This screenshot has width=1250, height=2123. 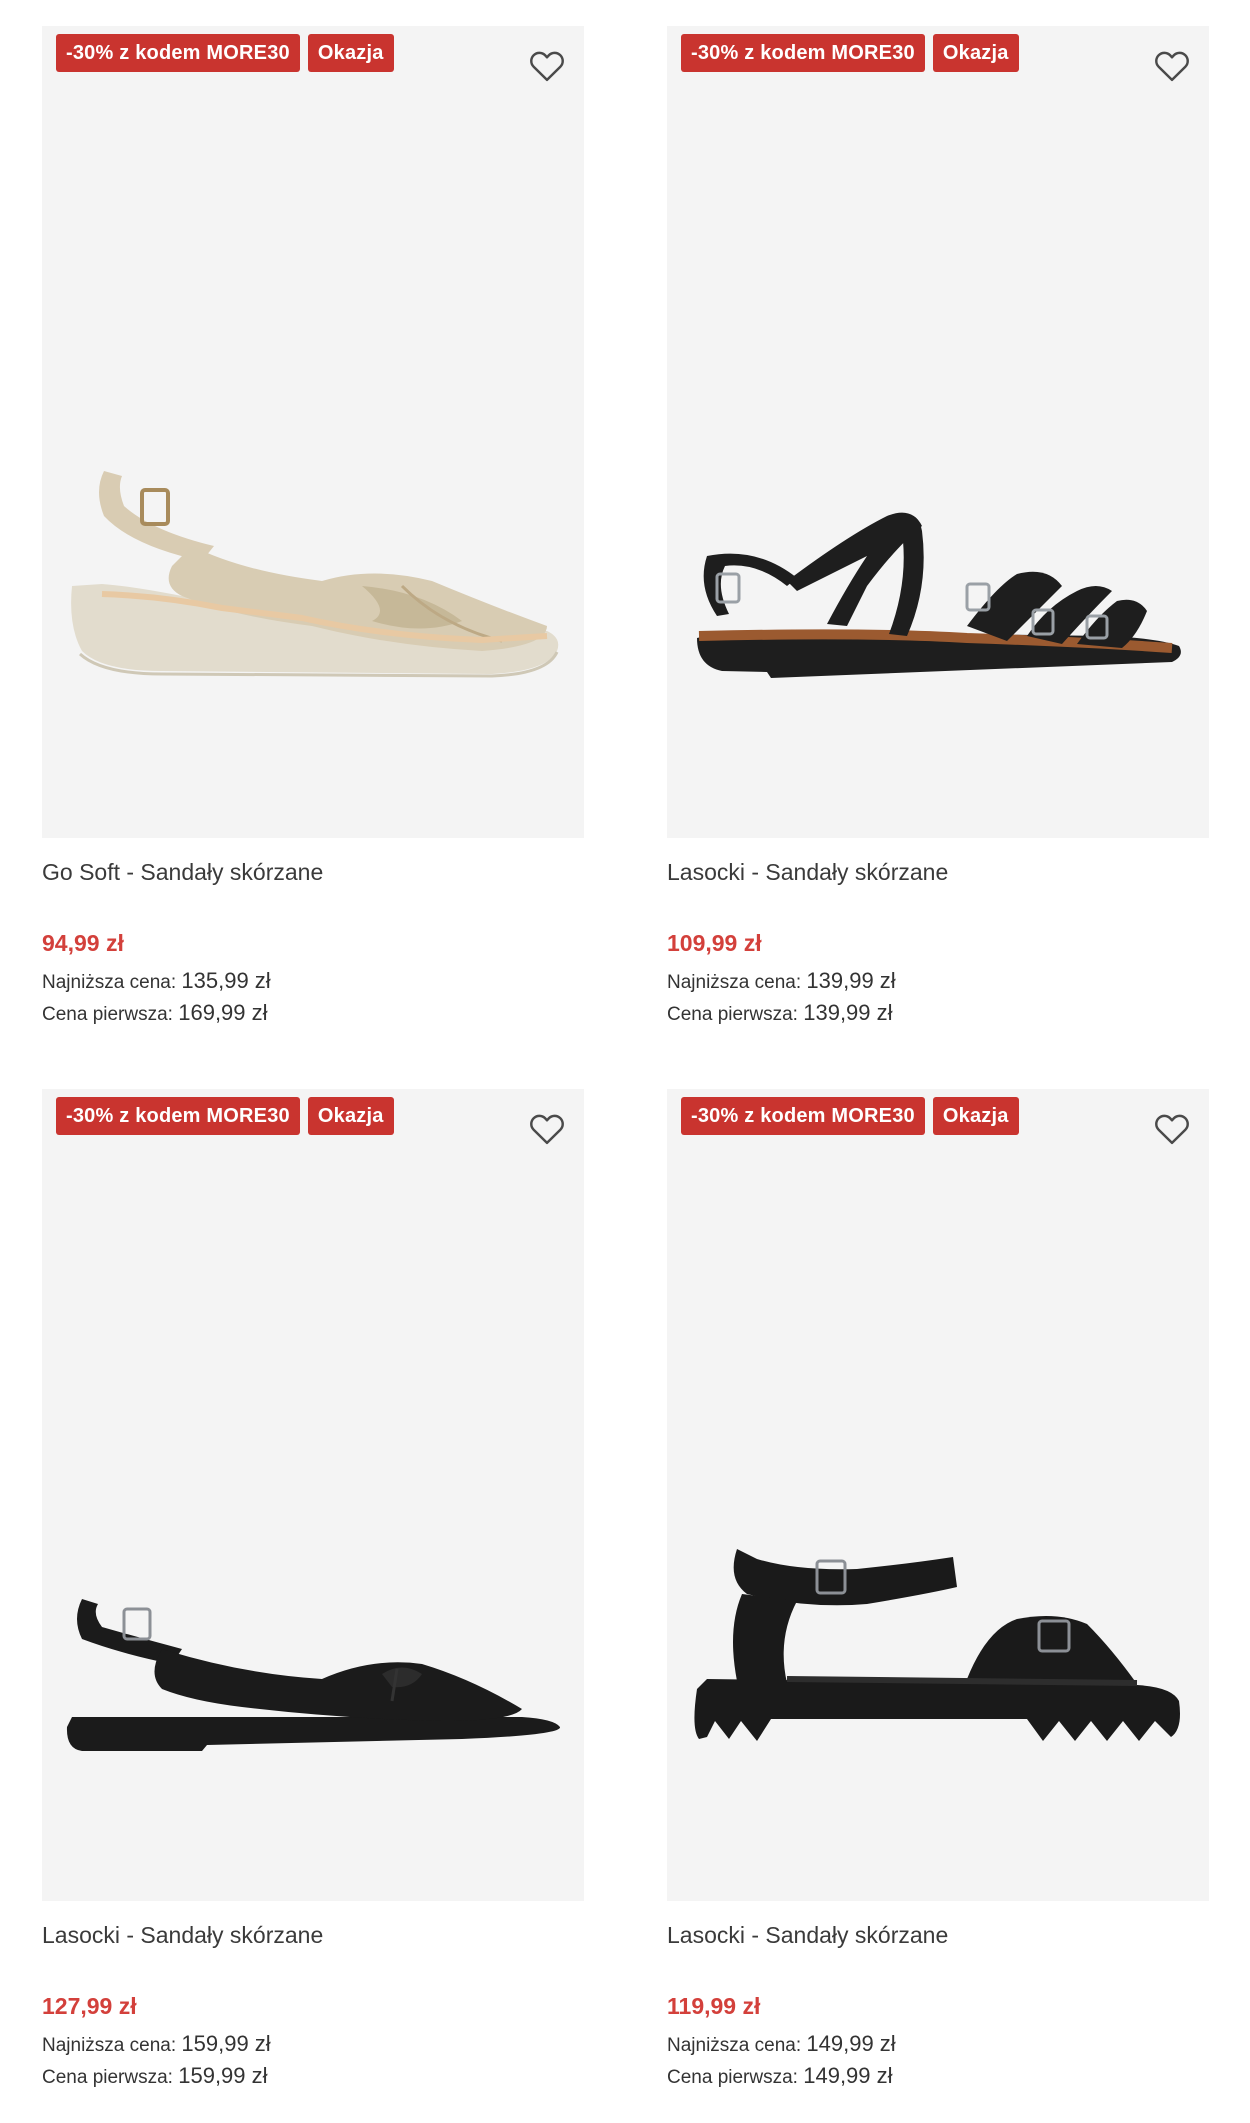 I want to click on product-price: 127,99 zł, so click(x=89, y=2006).